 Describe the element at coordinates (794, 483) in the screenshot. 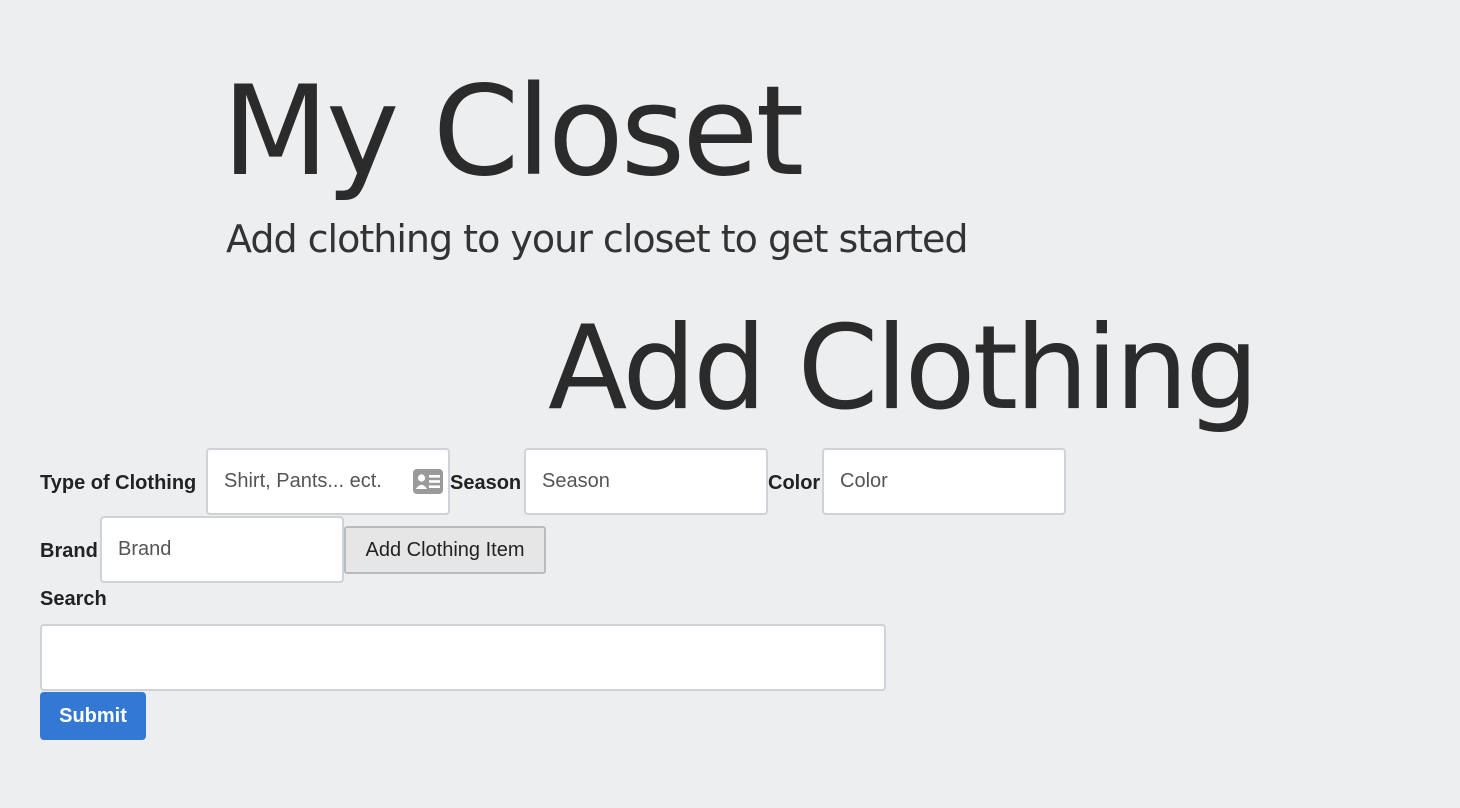

I see `color-label: Color` at that location.